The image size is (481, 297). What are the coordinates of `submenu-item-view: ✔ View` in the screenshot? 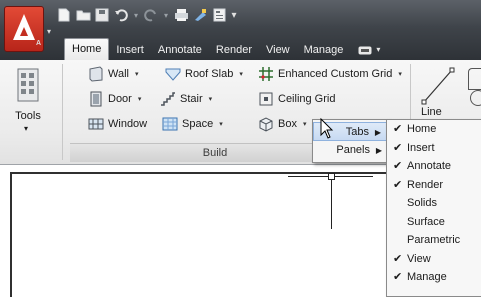 It's located at (434, 259).